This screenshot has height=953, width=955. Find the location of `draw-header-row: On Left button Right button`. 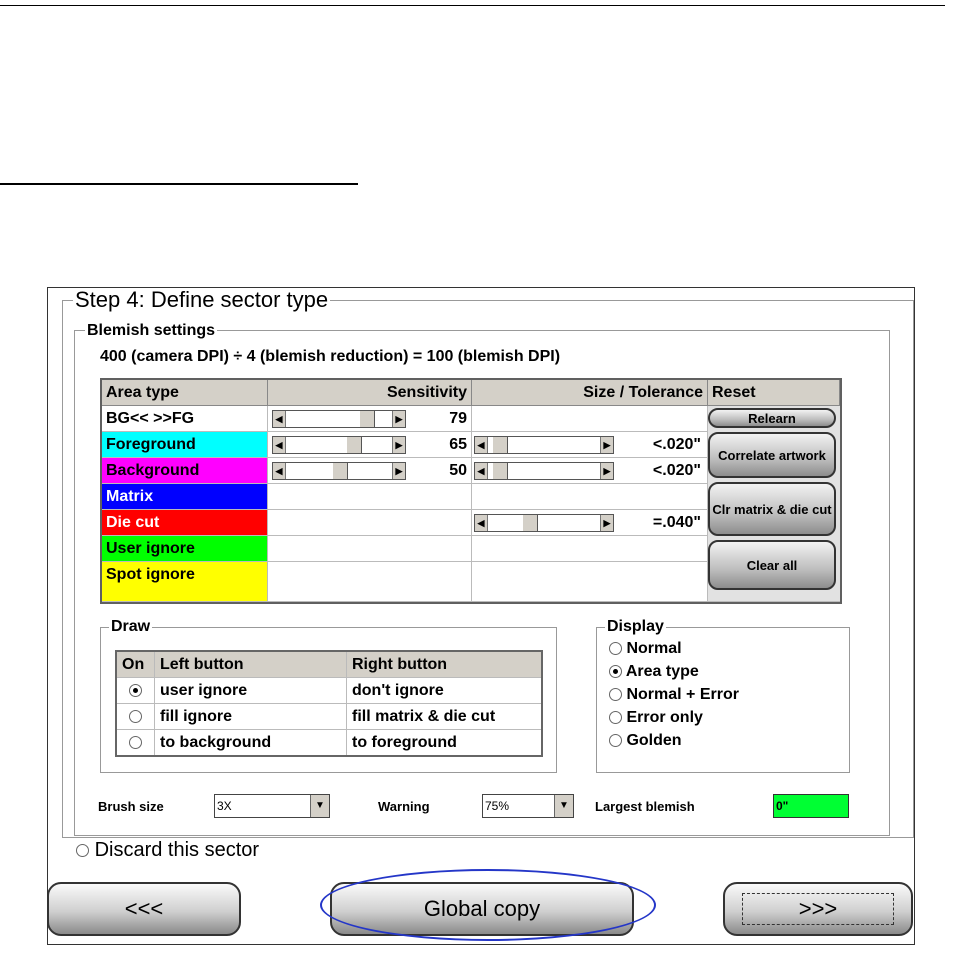

draw-header-row: On Left button Right button is located at coordinates (329, 665).